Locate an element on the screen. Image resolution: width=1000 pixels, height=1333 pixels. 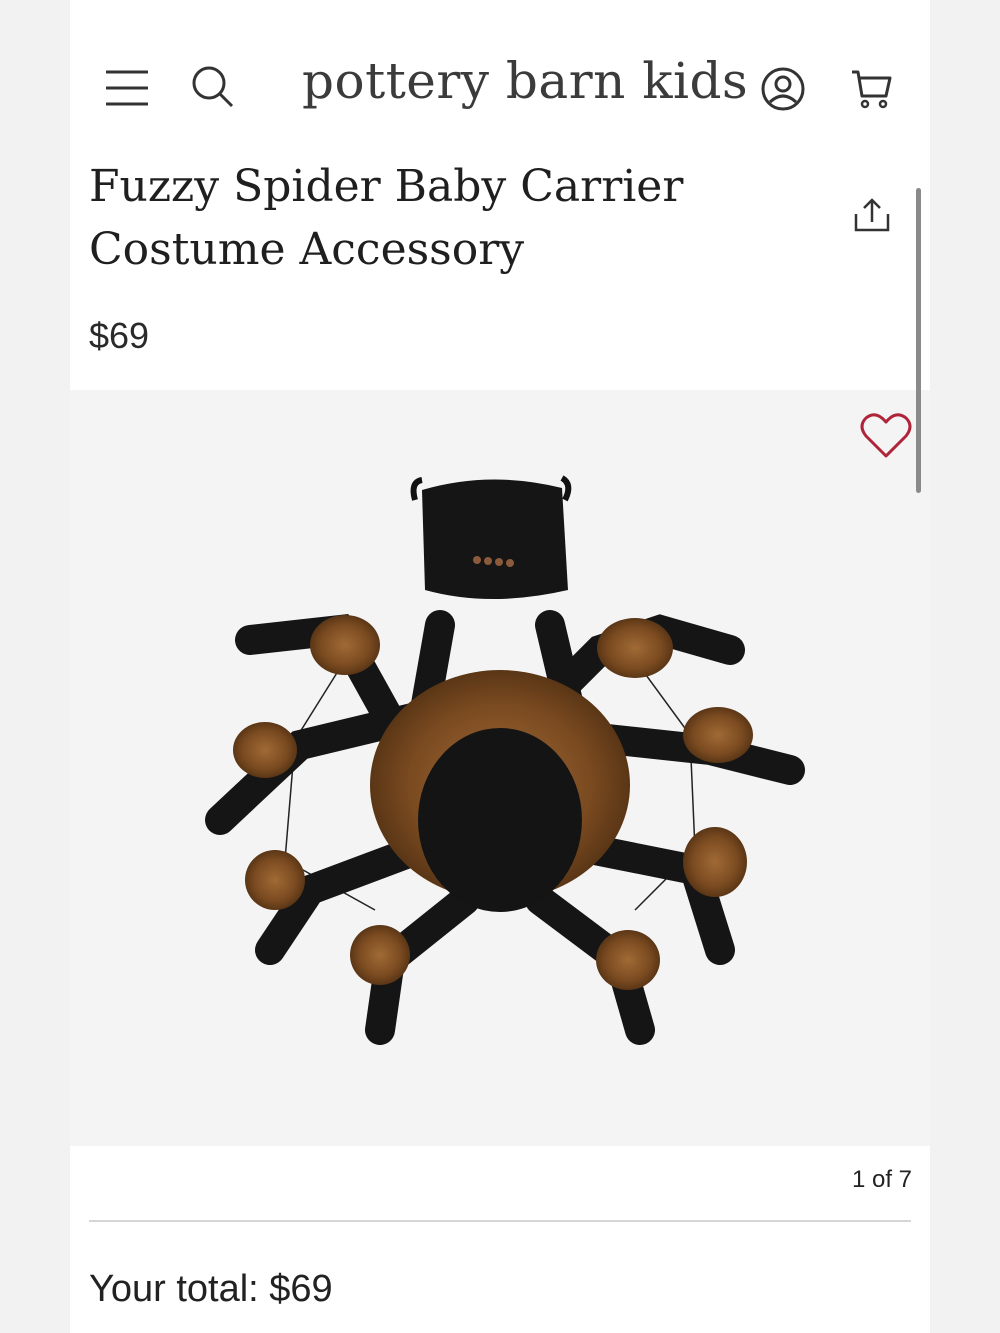
divider is located at coordinates (500, 1221).